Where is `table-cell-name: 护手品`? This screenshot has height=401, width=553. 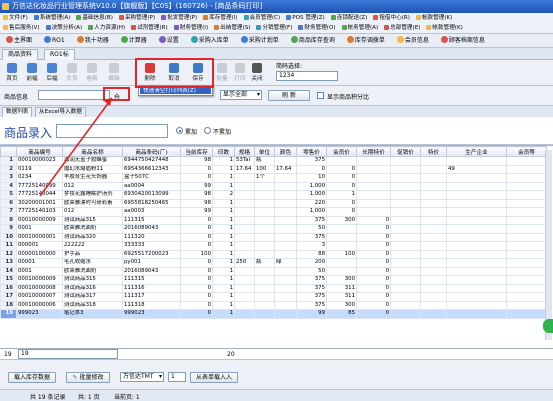 table-cell-name: 护手品 is located at coordinates (92, 254).